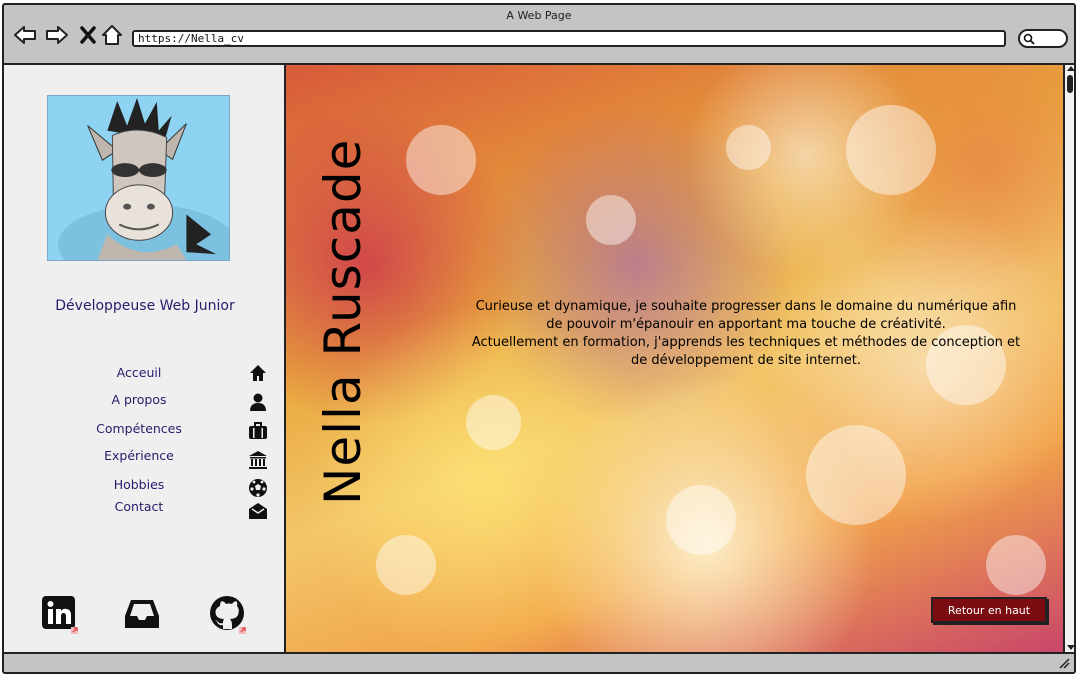 The width and height of the screenshot is (1078, 677). What do you see at coordinates (1070, 68) in the screenshot?
I see `scroll-up-arrow-icon` at bounding box center [1070, 68].